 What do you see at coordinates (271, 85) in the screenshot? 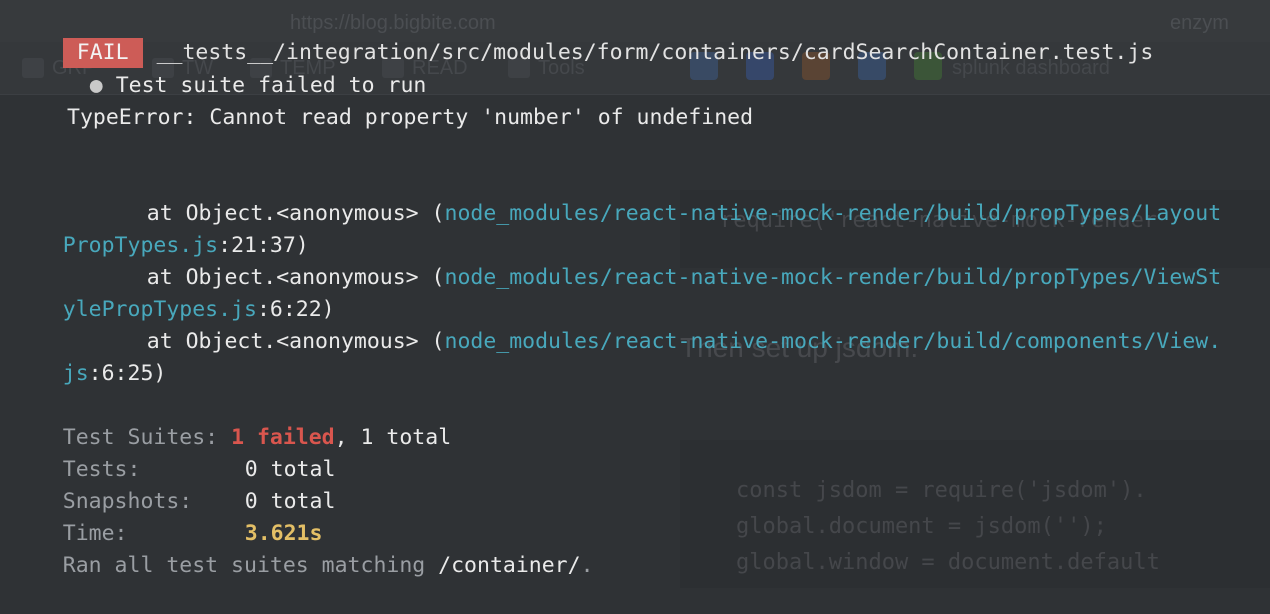
I see `suite-message: Test suite failed to run` at bounding box center [271, 85].